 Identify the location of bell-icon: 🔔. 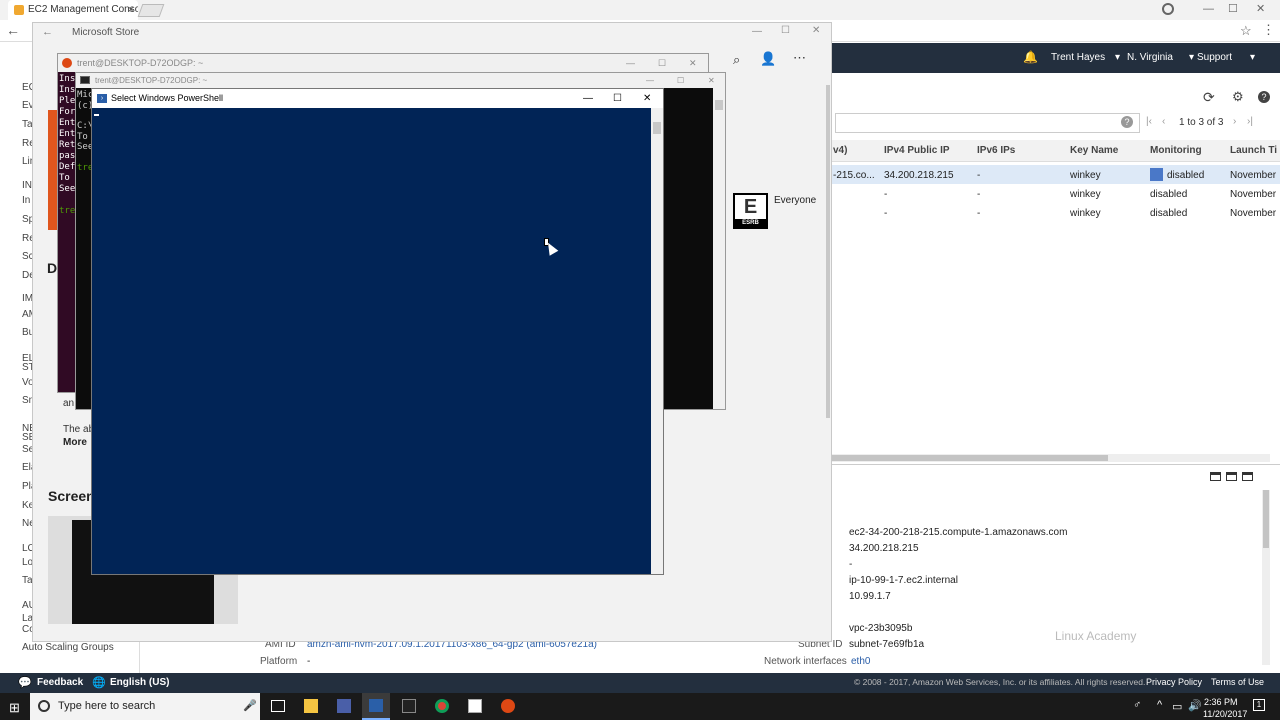
(1030, 57).